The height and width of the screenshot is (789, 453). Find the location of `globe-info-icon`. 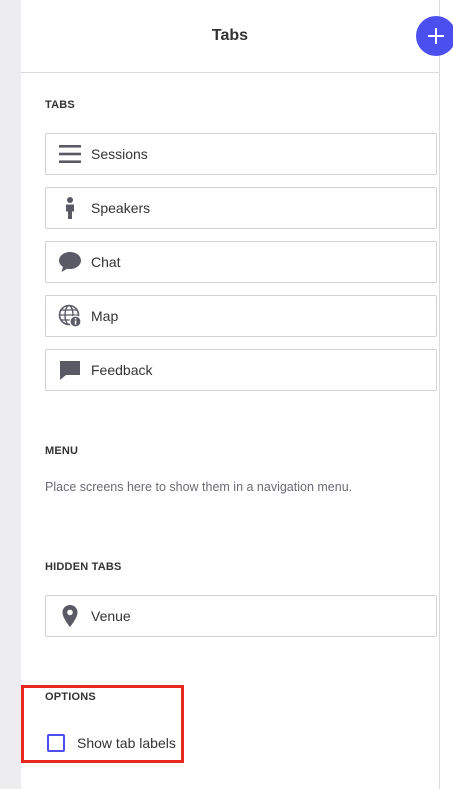

globe-info-icon is located at coordinates (70, 316).